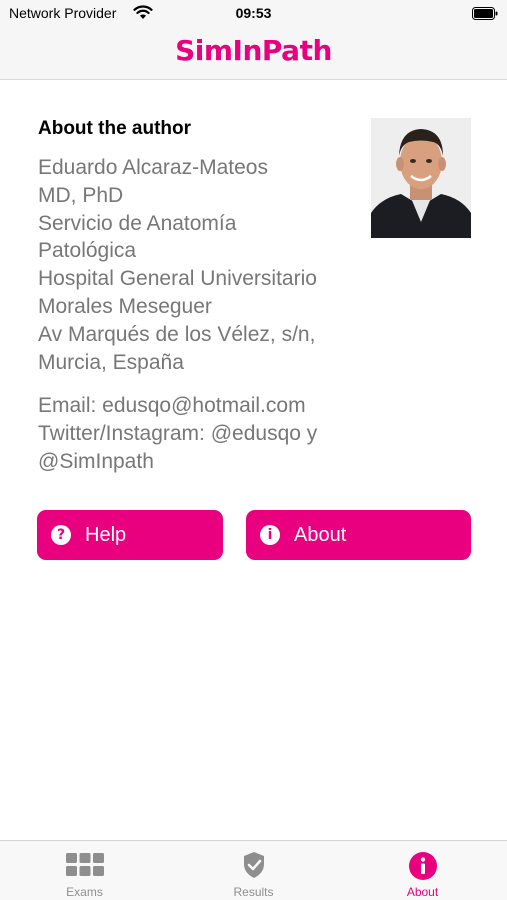  What do you see at coordinates (115, 128) in the screenshot?
I see `section-title: About the author` at bounding box center [115, 128].